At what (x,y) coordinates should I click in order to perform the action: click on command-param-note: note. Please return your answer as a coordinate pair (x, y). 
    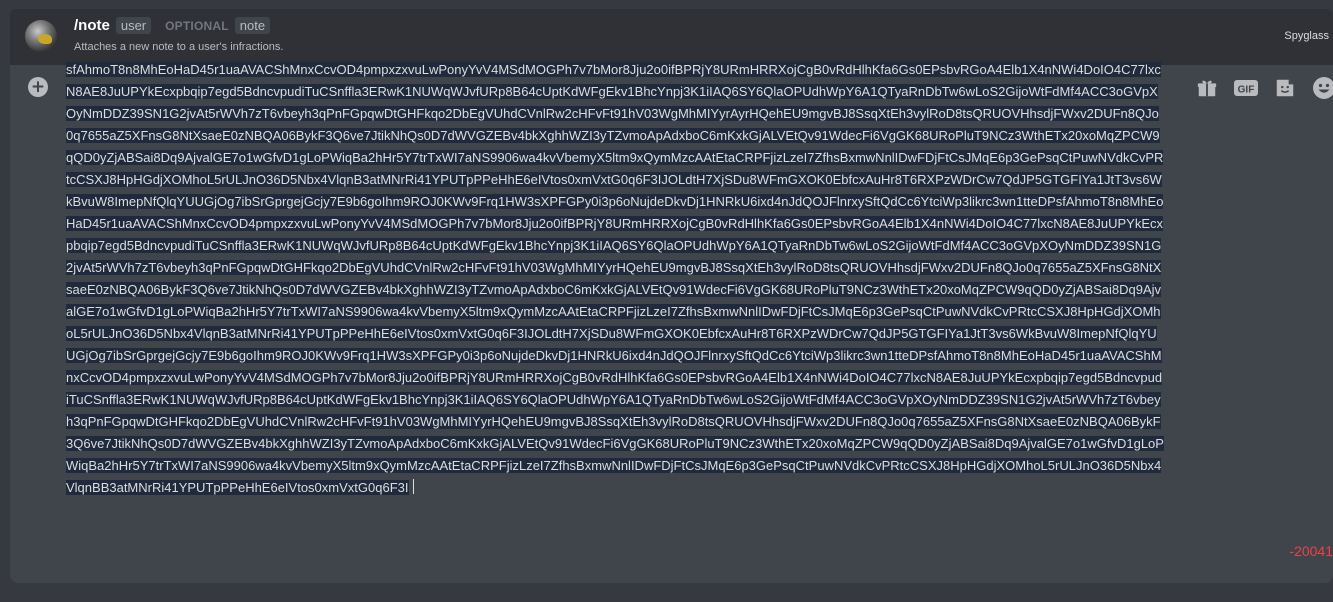
    Looking at the image, I should click on (252, 25).